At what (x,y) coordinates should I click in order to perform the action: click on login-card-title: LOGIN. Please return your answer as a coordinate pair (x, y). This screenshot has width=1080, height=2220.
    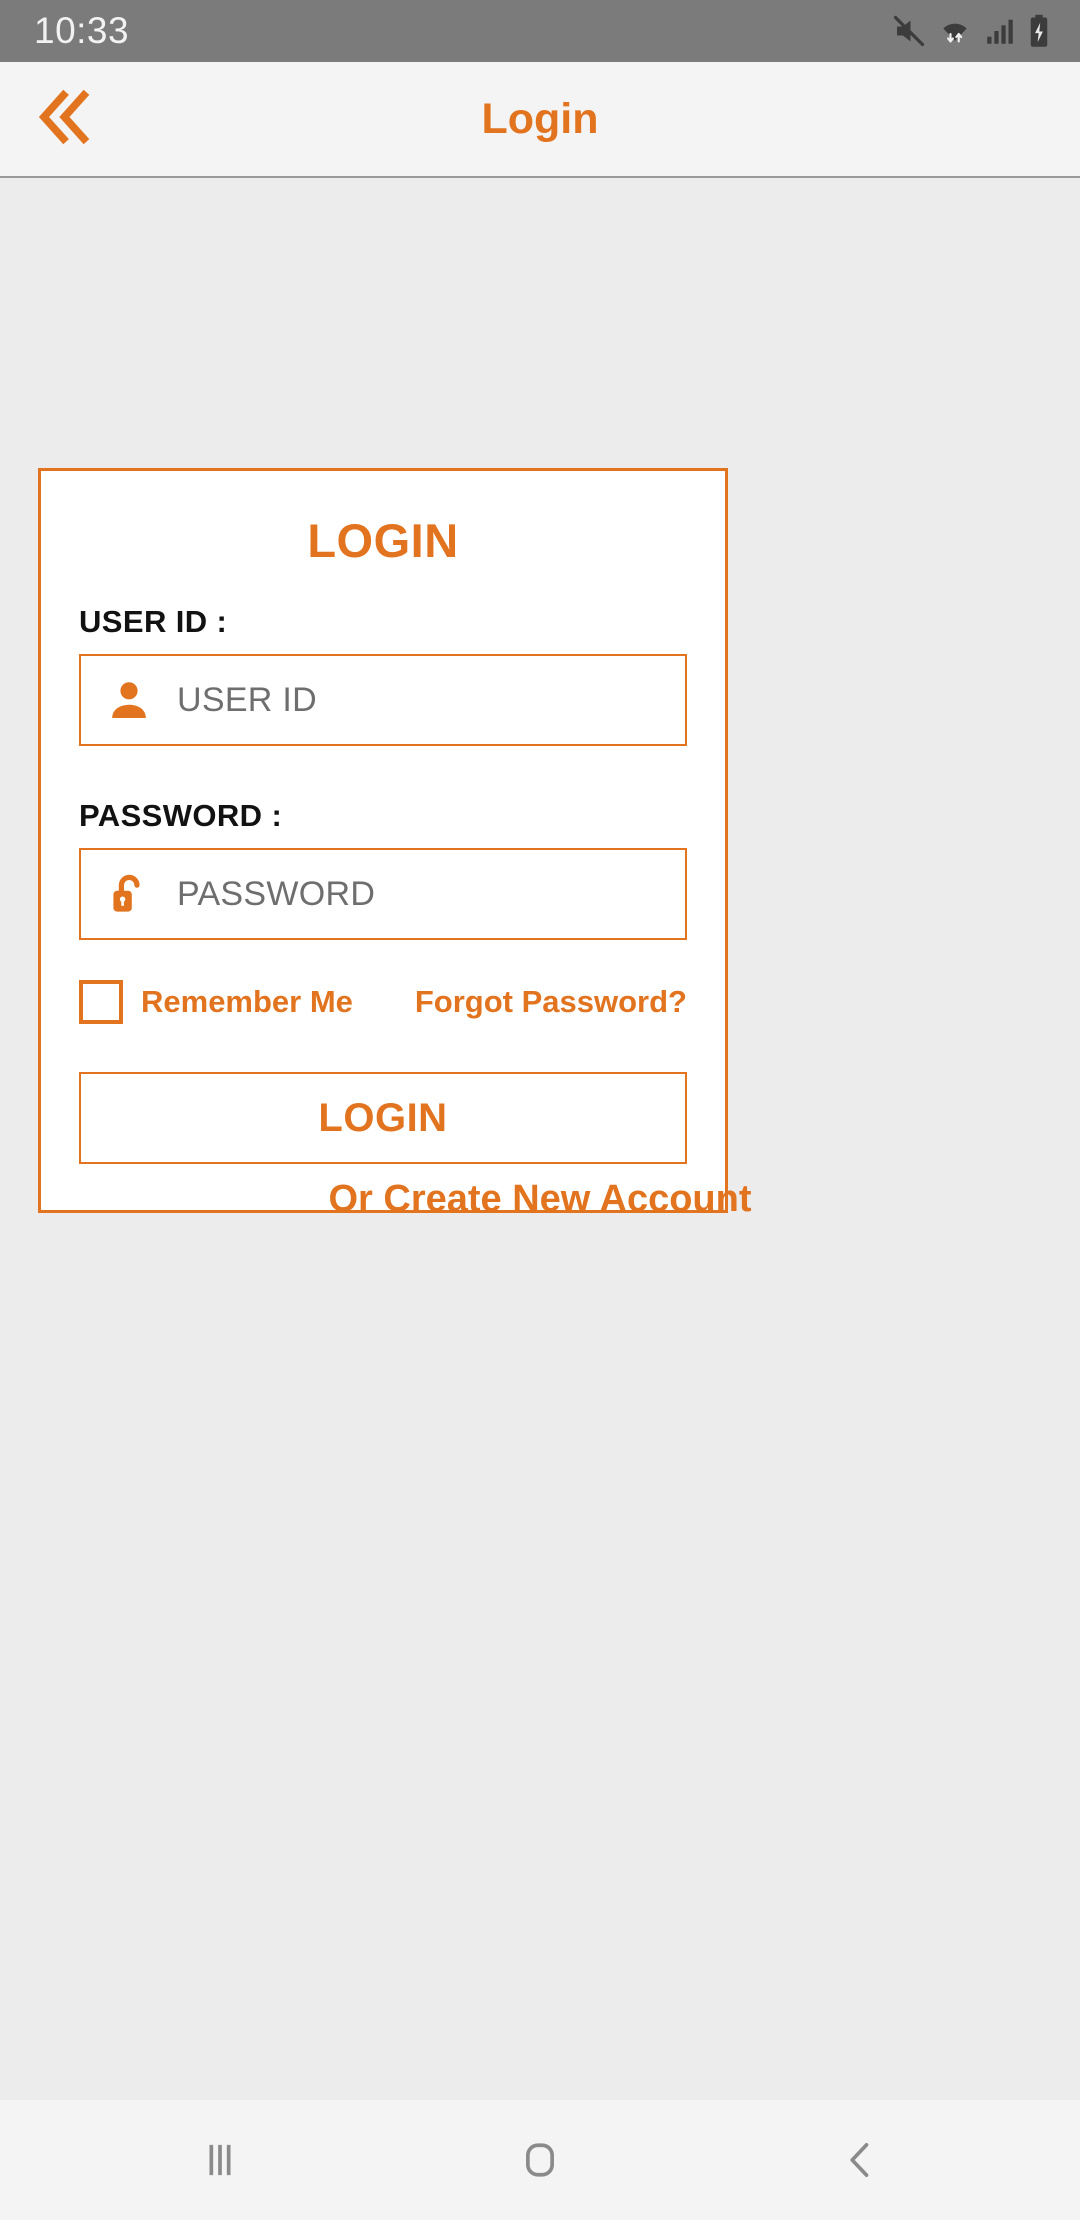
    Looking at the image, I should click on (383, 540).